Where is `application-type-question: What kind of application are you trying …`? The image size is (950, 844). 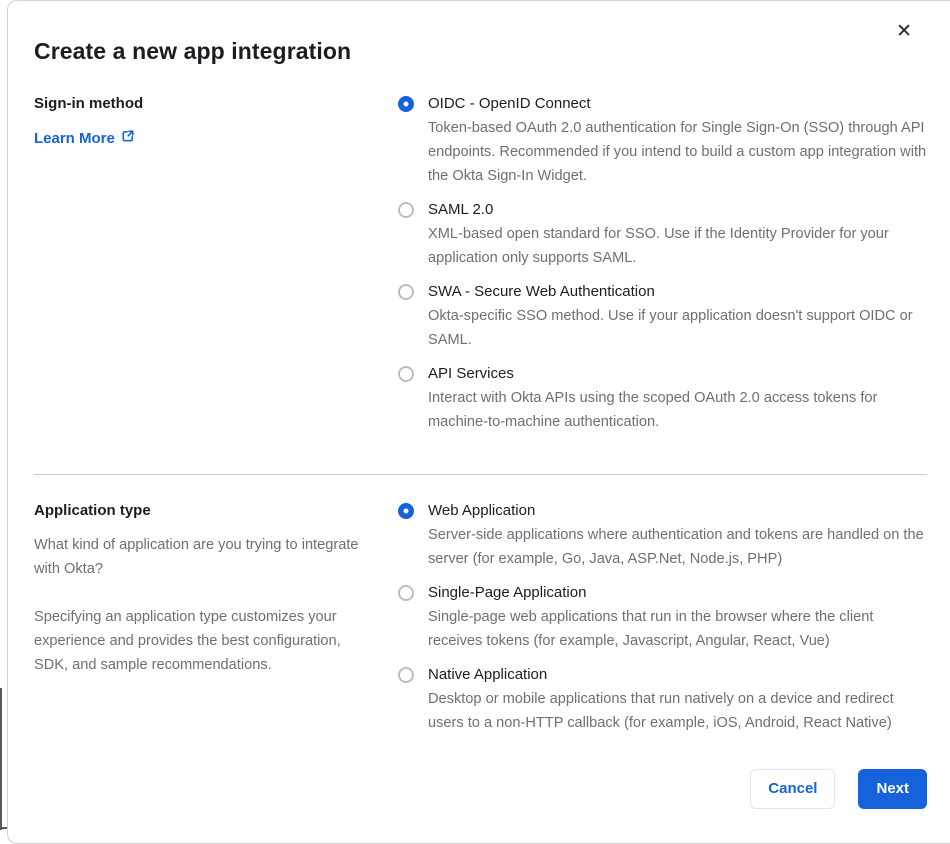 application-type-question: What kind of application are you trying … is located at coordinates (196, 557).